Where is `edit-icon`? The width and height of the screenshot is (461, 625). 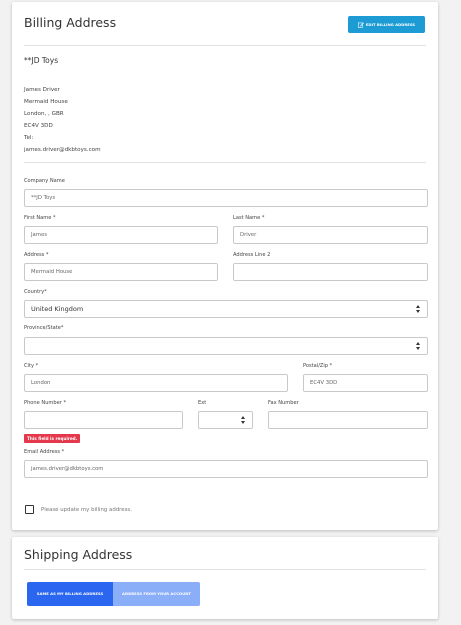 edit-icon is located at coordinates (360, 25).